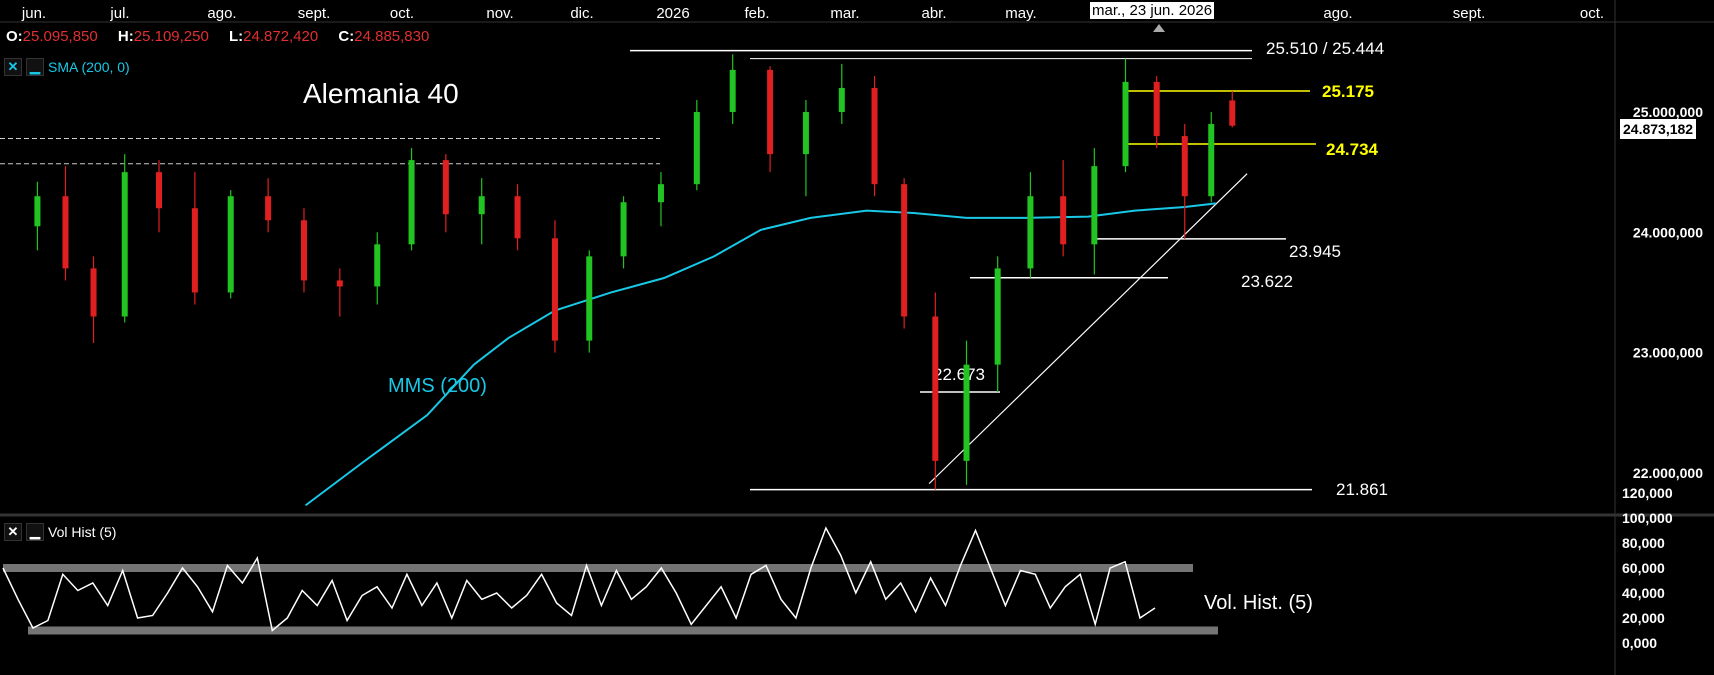 The image size is (1714, 675). Describe the element at coordinates (1643, 593) in the screenshot. I see `vol-y-tick-label: 40,000` at that location.